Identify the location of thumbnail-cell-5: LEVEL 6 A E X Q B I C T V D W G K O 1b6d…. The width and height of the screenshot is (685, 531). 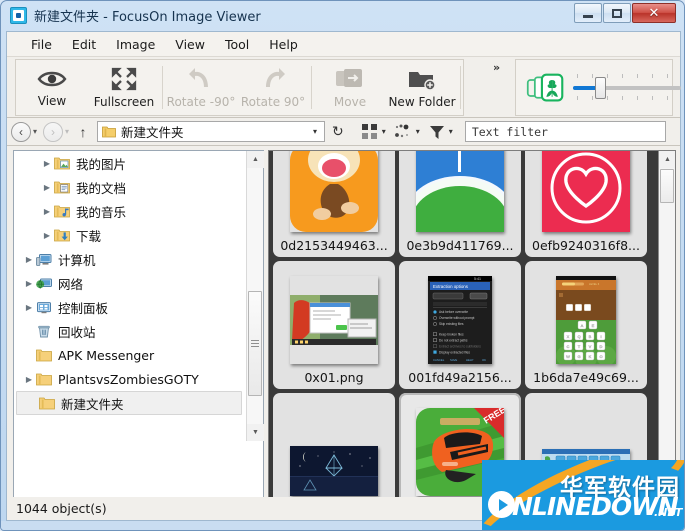
(586, 325).